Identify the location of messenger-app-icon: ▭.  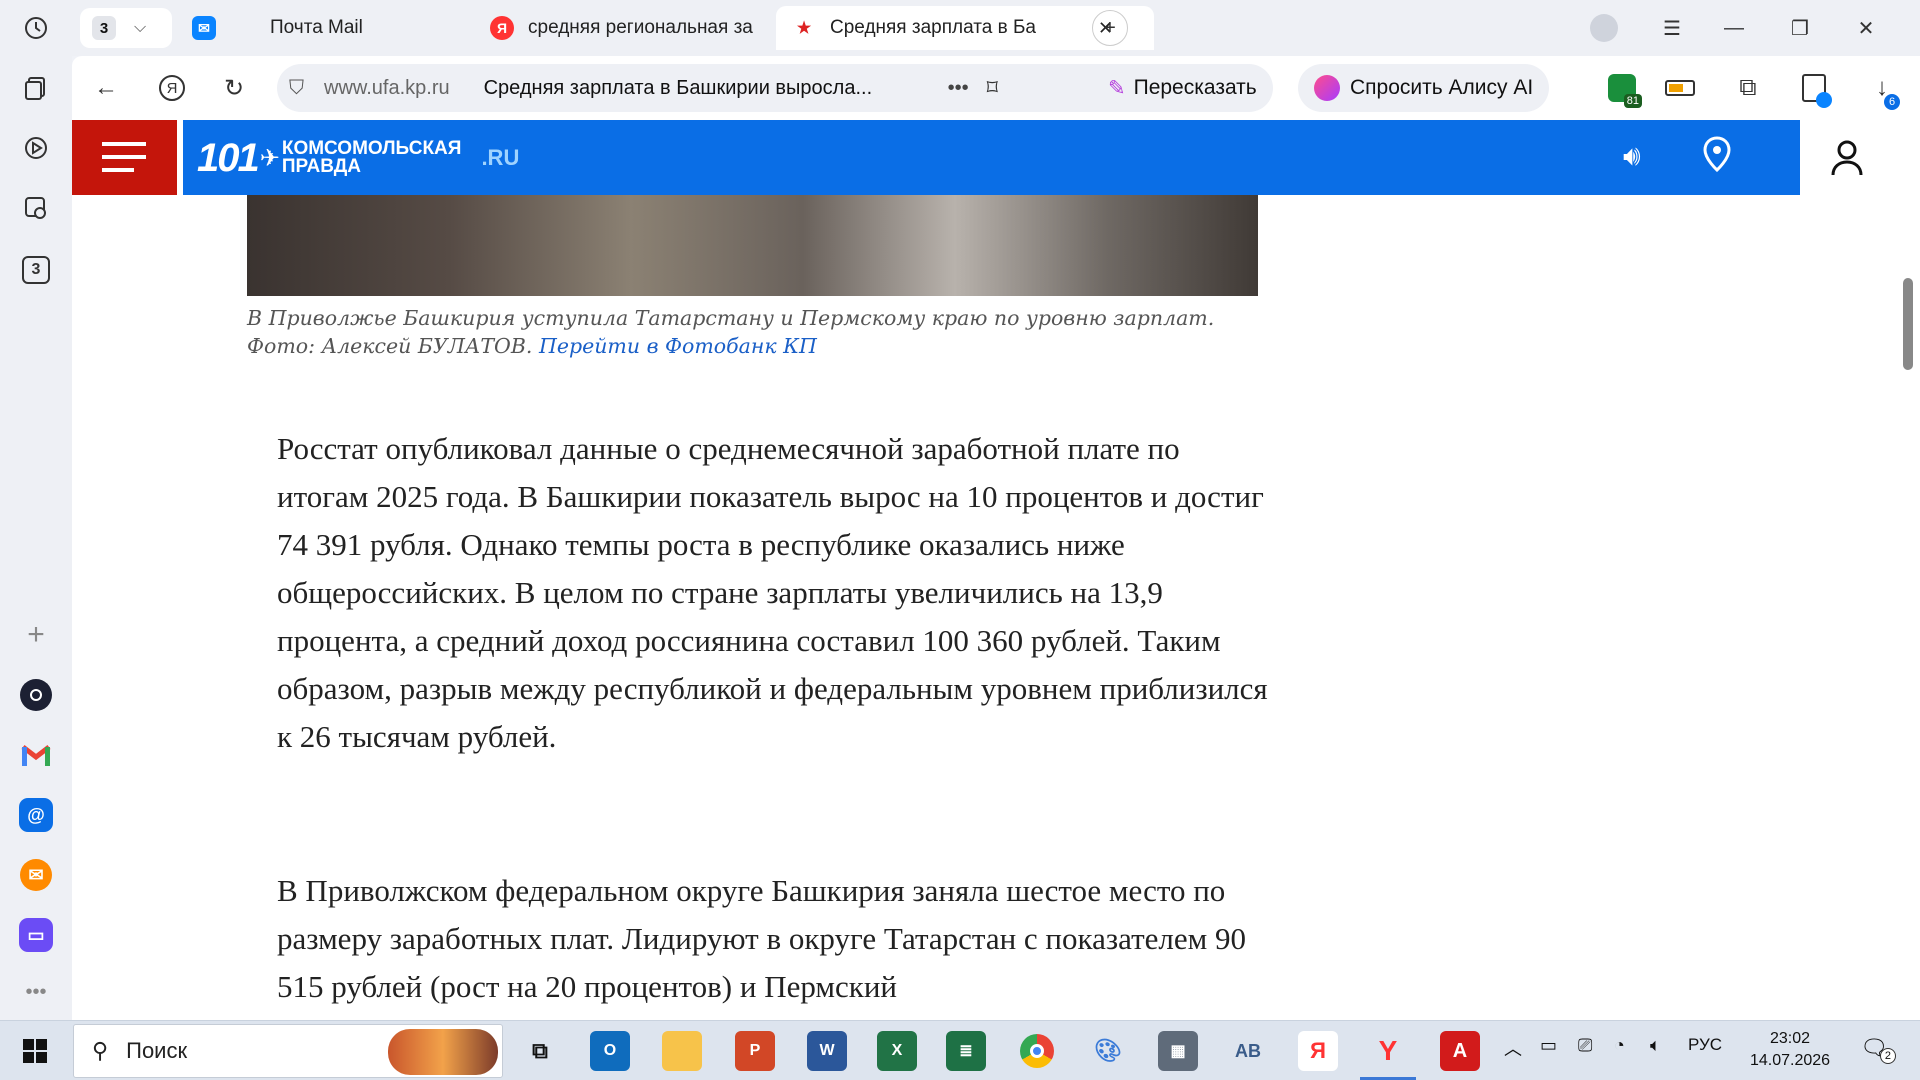
(36, 935).